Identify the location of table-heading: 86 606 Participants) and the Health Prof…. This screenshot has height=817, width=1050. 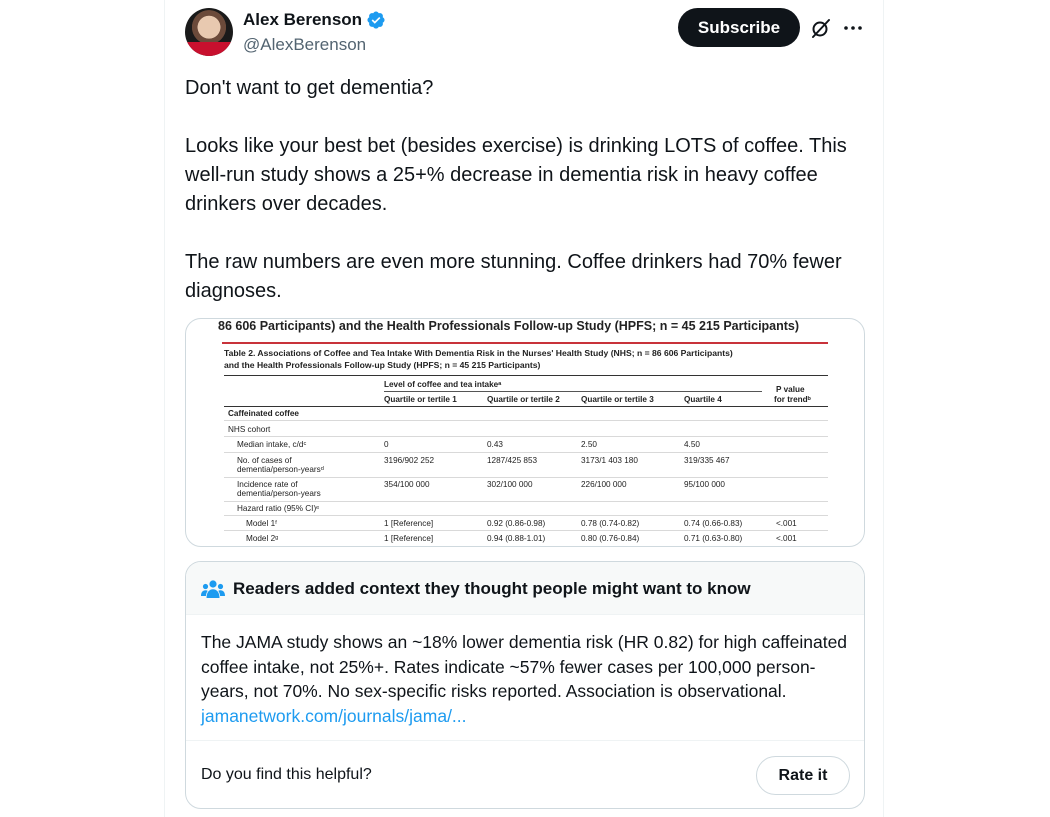
(509, 326).